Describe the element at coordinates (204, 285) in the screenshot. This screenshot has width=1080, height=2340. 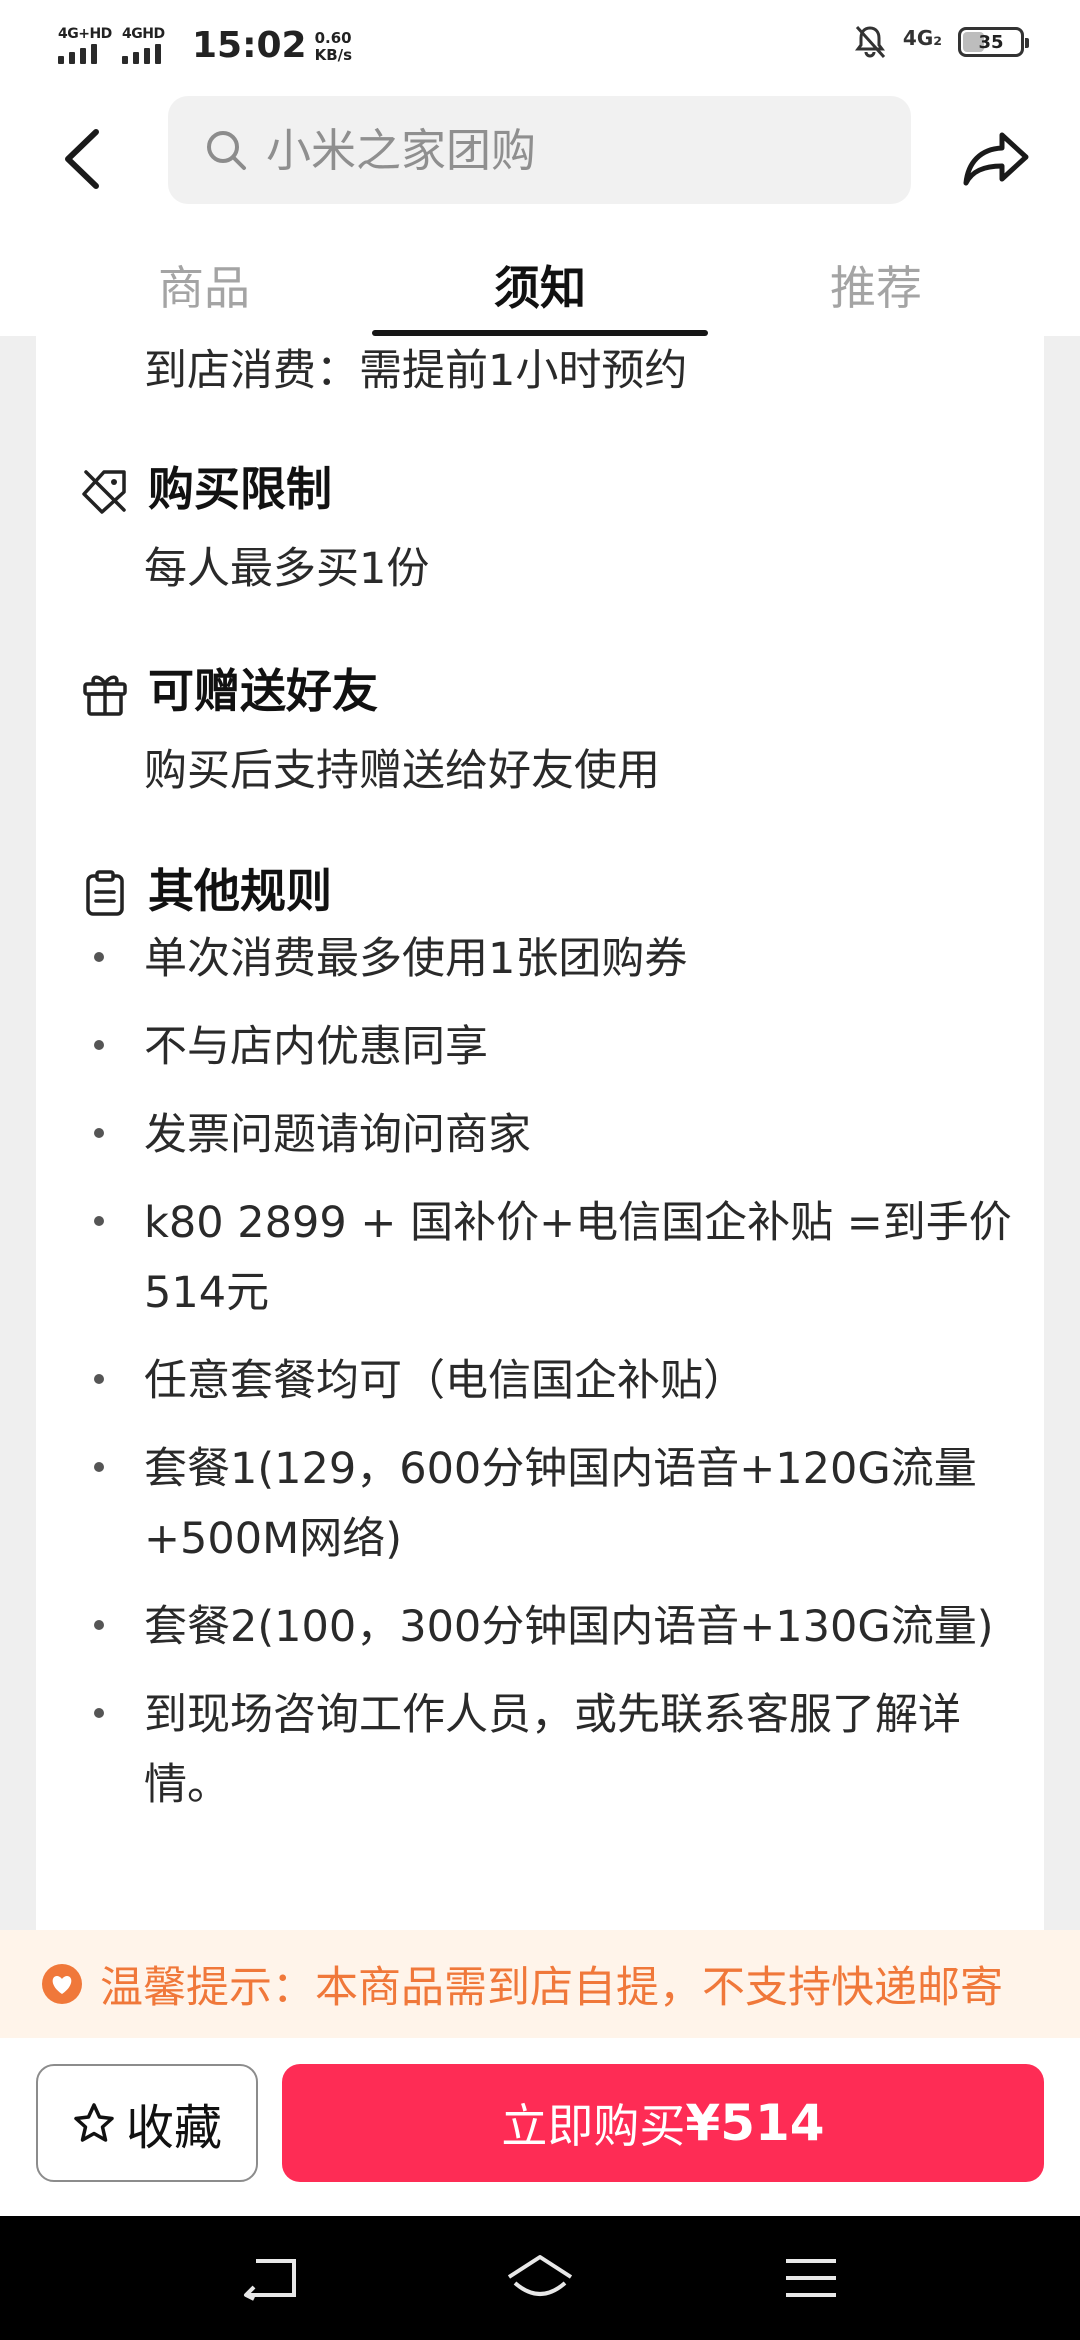
I see `tab-goods: 商品` at that location.